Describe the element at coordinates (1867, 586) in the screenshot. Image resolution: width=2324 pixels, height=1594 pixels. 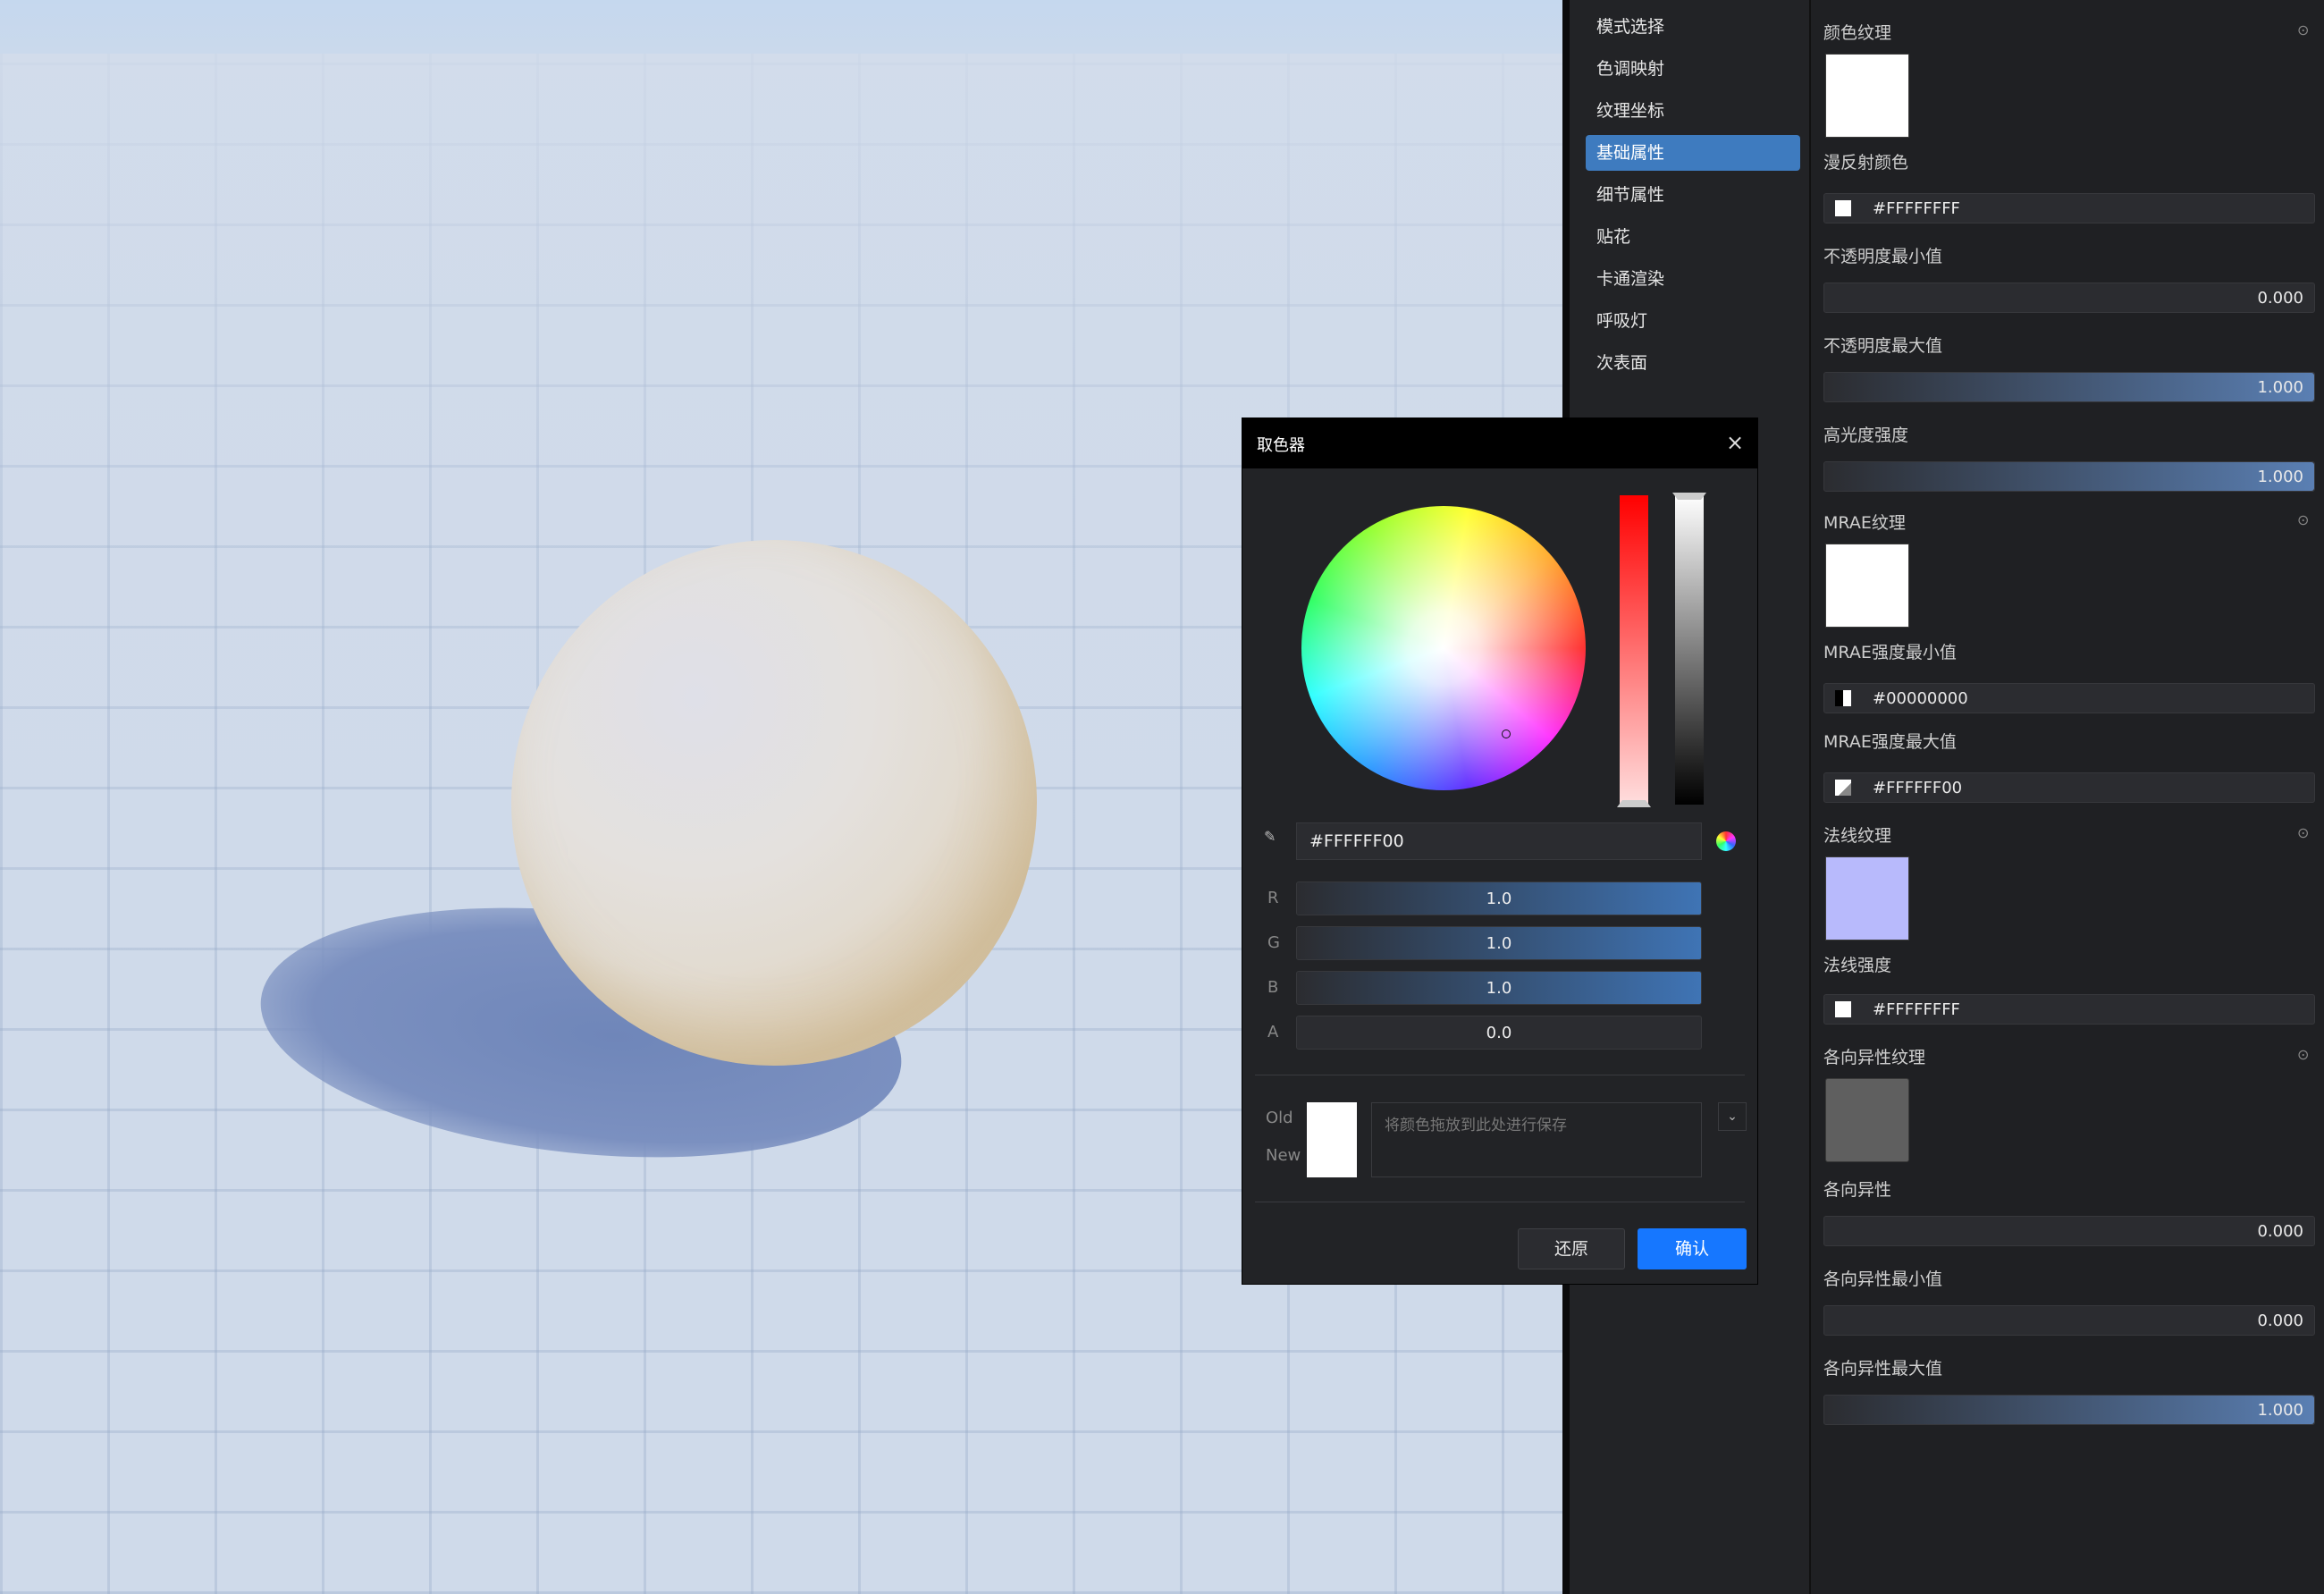
I see `mrae-texture-swatch` at that location.